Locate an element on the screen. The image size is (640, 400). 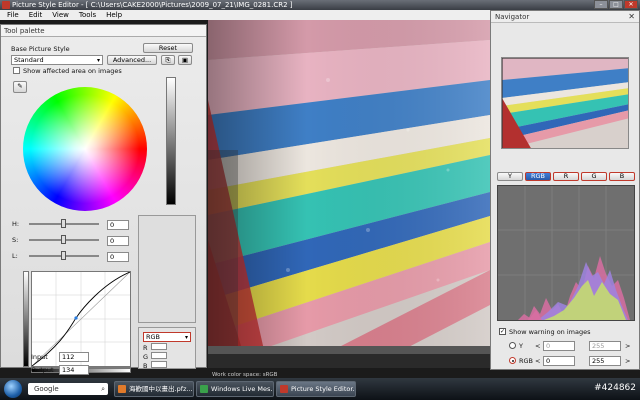
row-rgb-gt: > is located at coordinates (628, 361).